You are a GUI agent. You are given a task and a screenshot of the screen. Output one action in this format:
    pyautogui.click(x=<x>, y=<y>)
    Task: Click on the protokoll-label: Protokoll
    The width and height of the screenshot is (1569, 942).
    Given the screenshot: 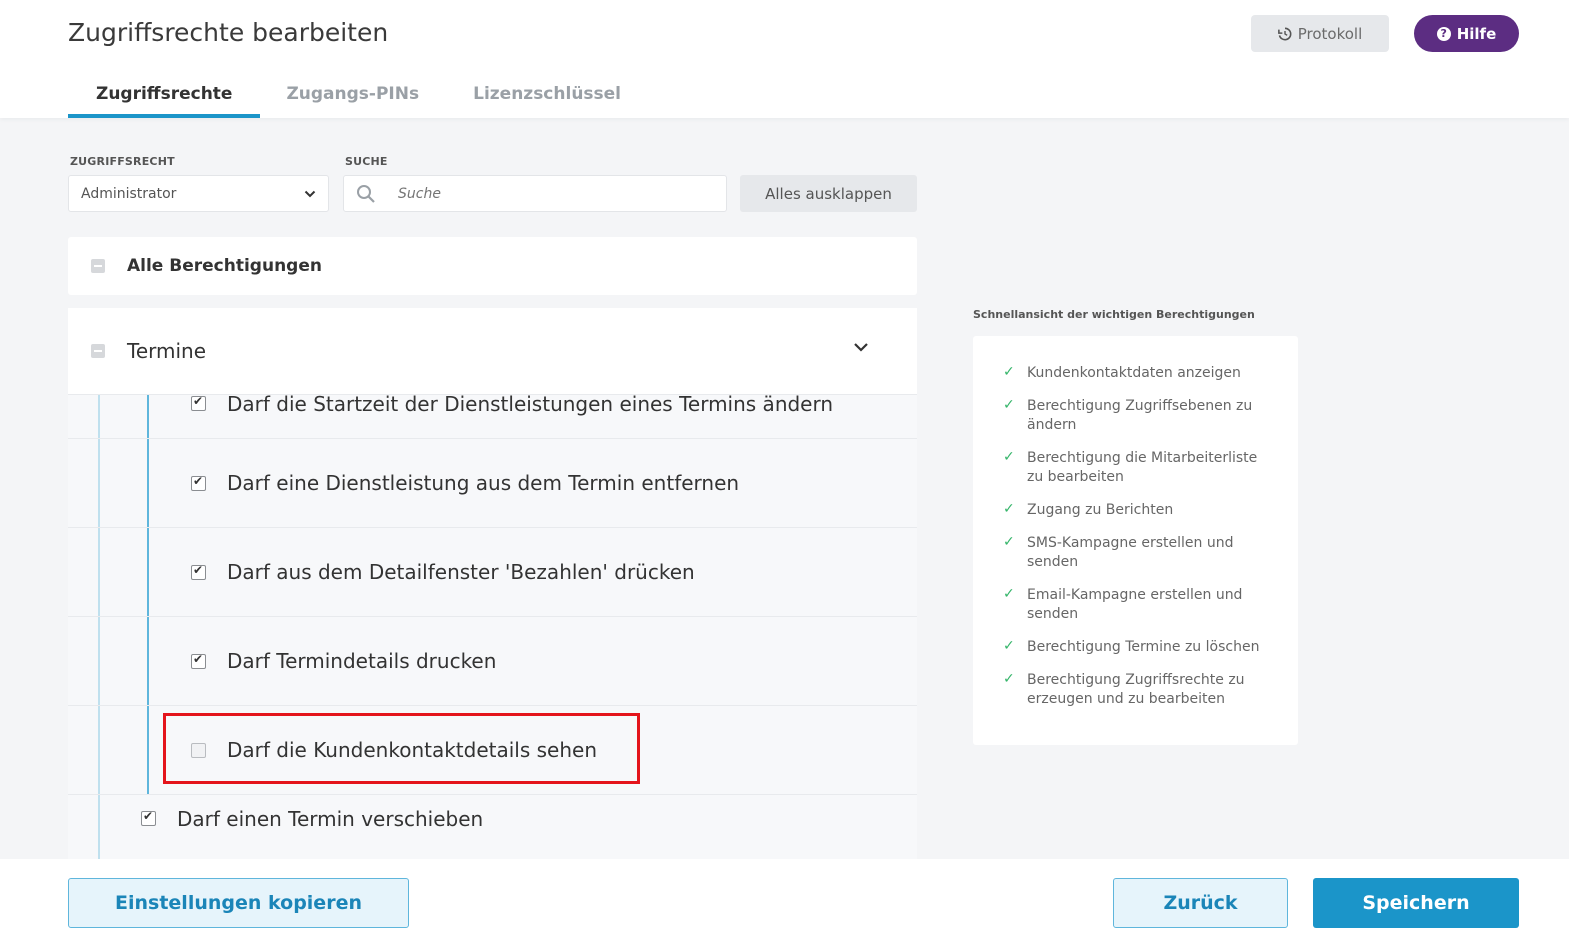 What is the action you would take?
    pyautogui.click(x=1330, y=33)
    